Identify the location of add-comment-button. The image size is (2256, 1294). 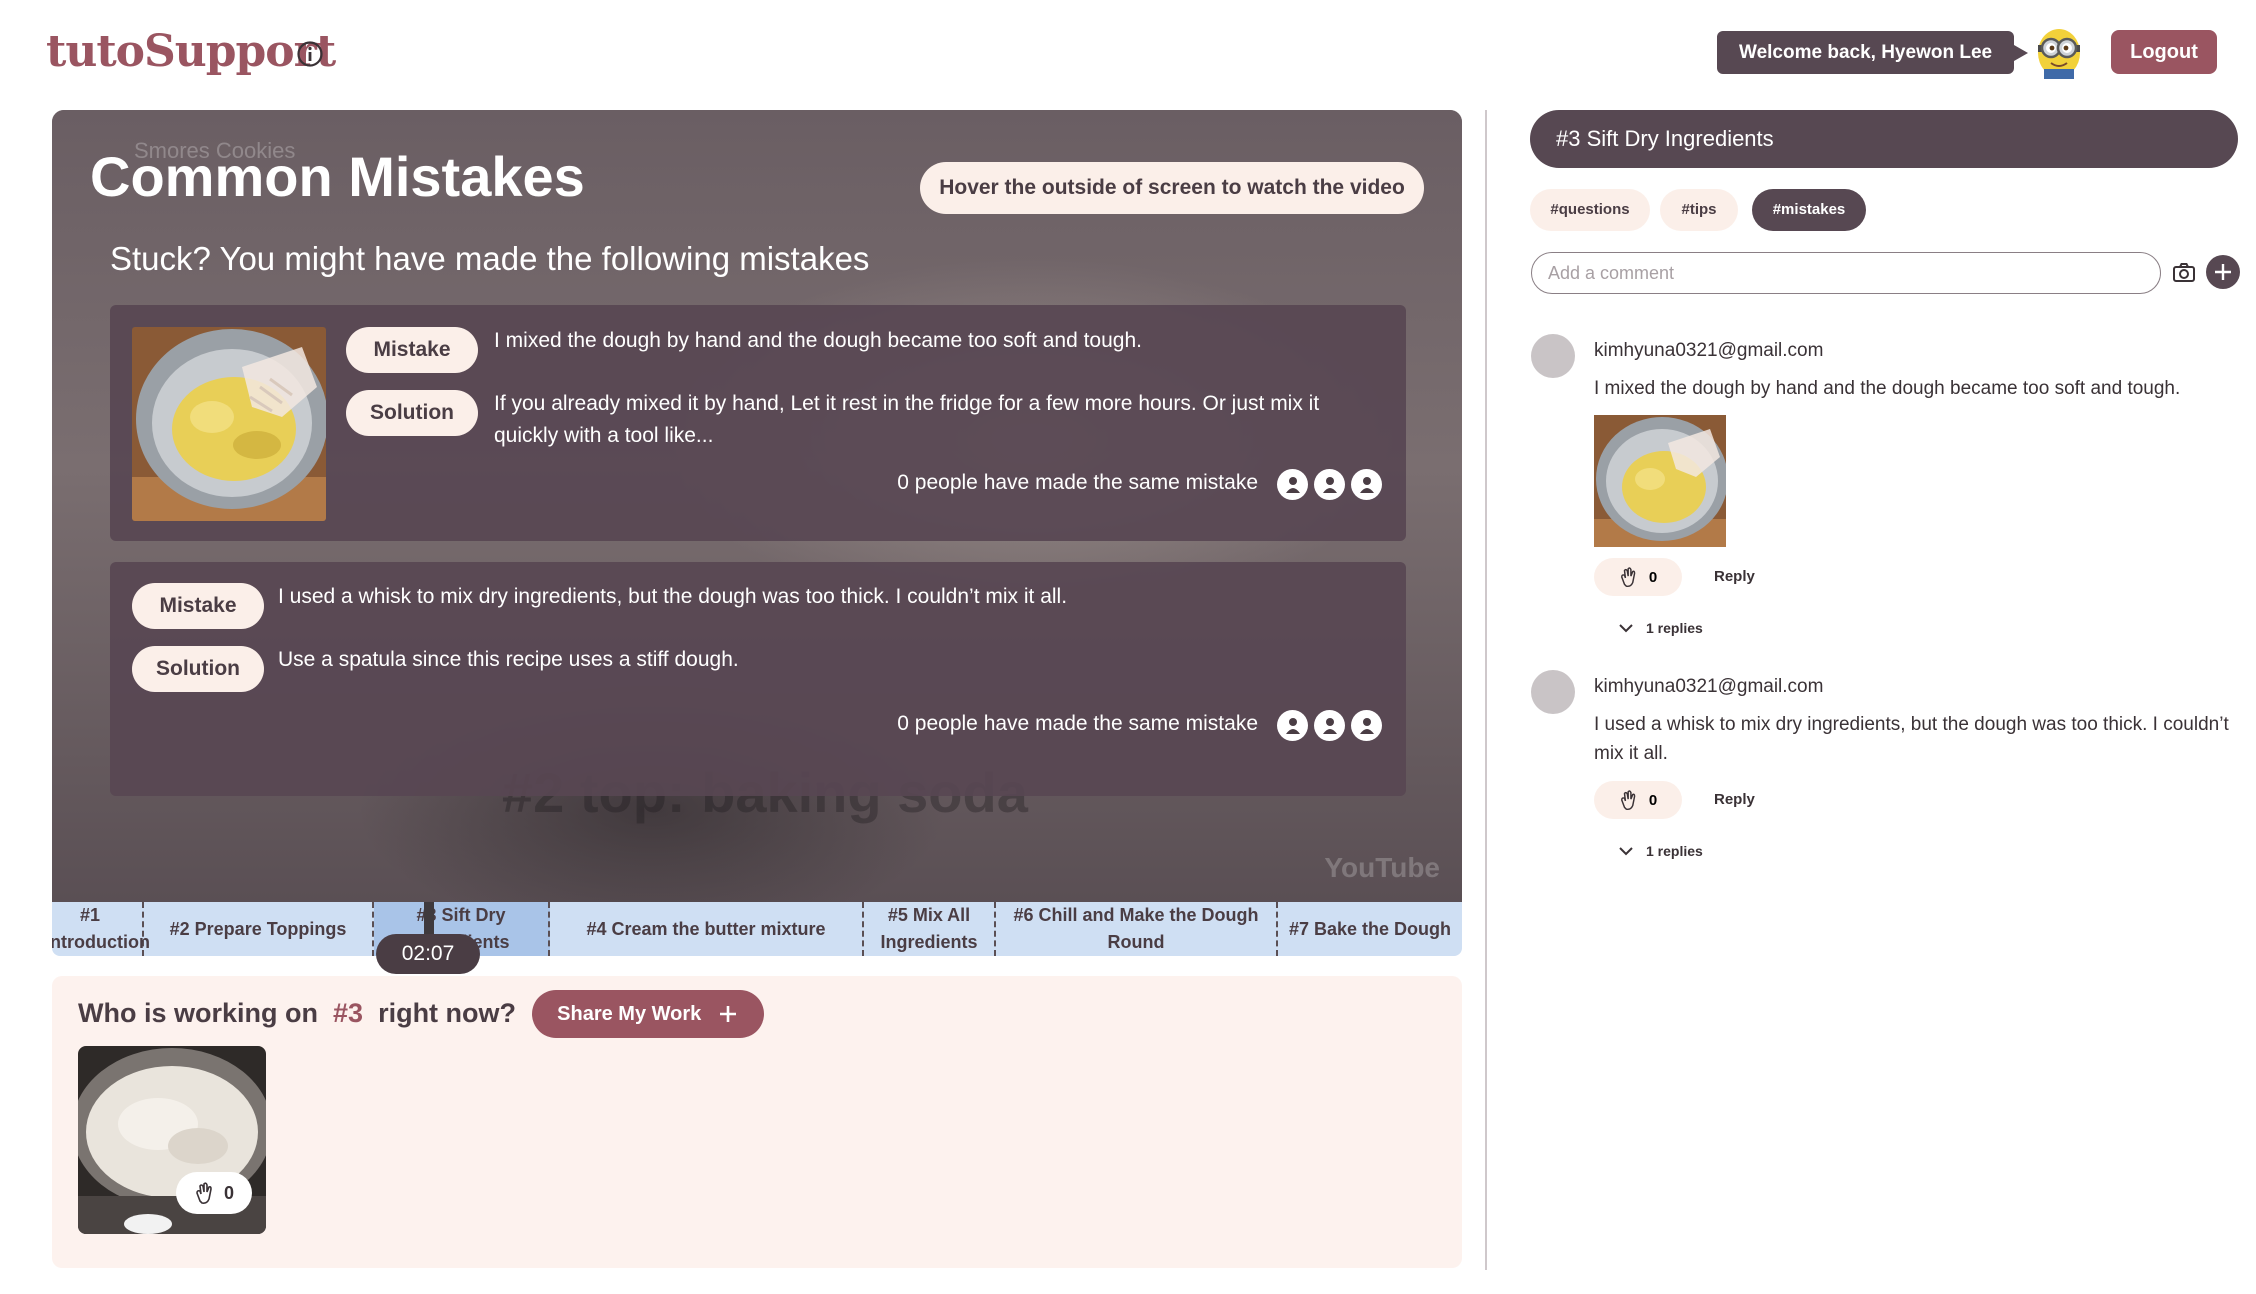
(2223, 272).